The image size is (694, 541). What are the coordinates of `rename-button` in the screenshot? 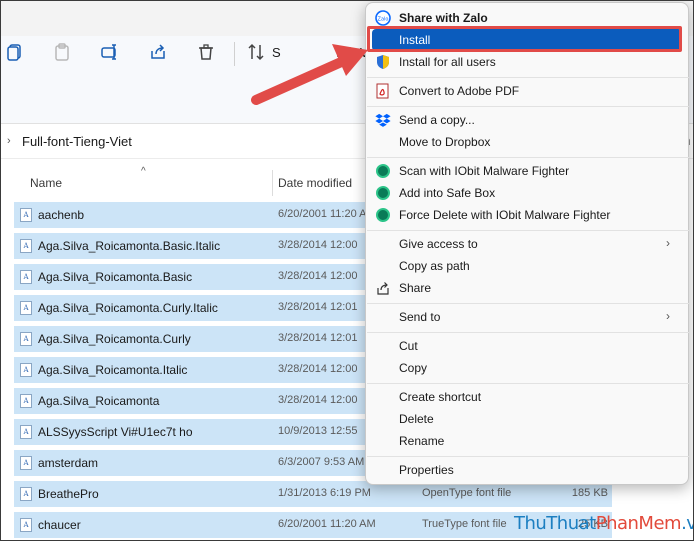 It's located at (110, 52).